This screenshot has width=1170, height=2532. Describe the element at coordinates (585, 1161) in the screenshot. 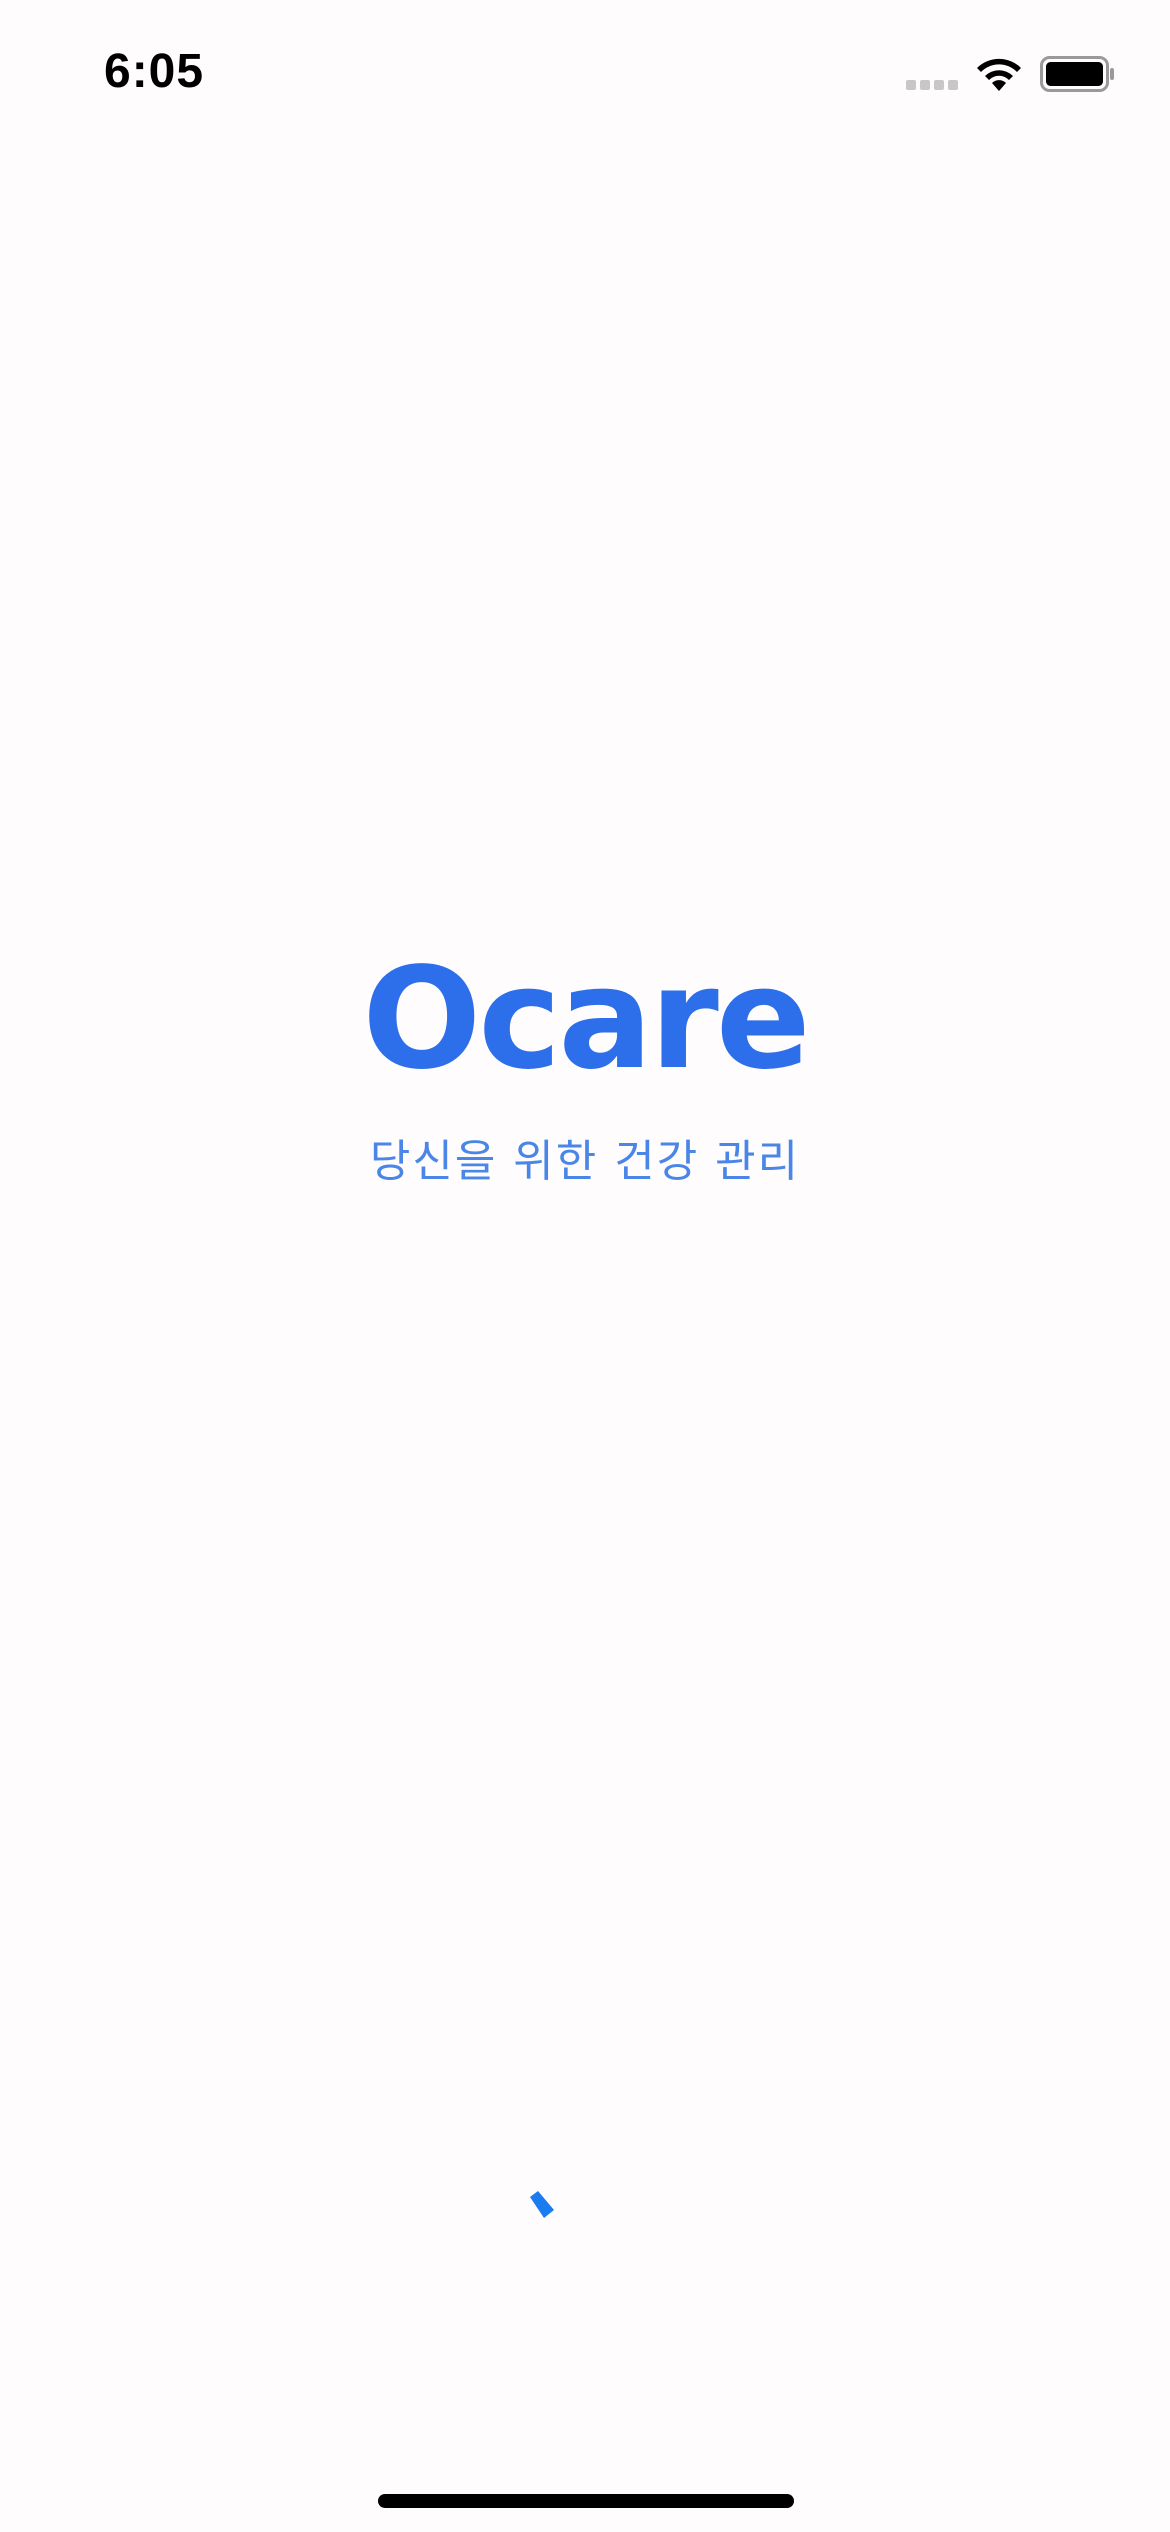

I see `app-tagline: 당신을 위한 건강 관리` at that location.